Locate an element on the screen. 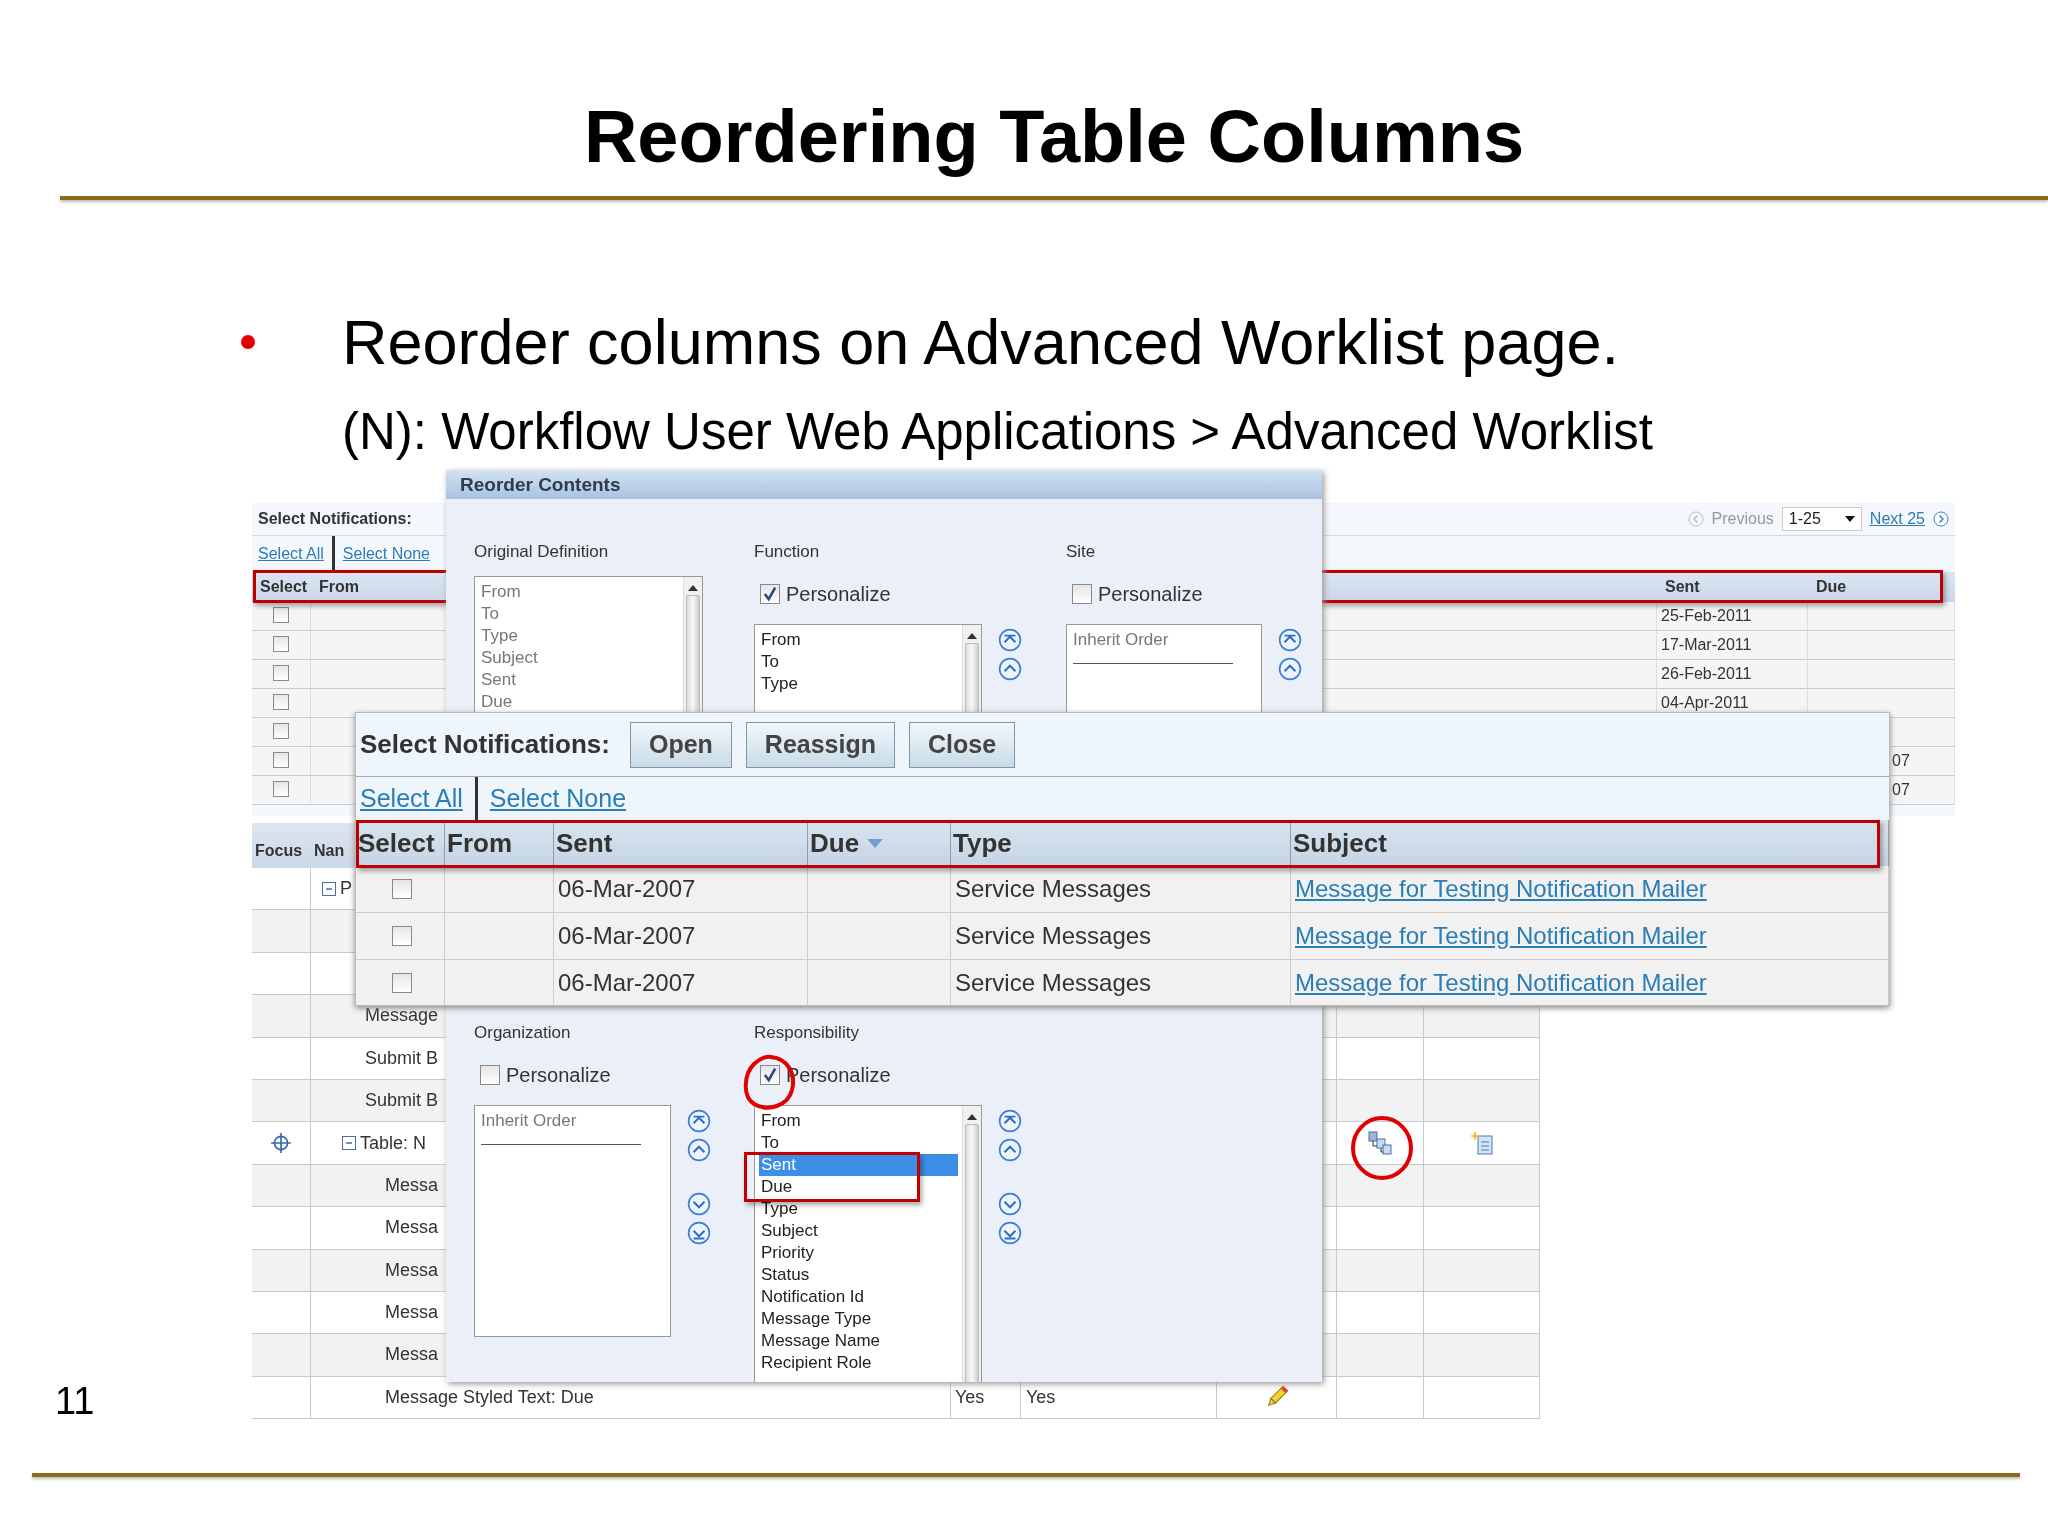 This screenshot has height=1536, width=2048. tree-item: P is located at coordinates (346, 889).